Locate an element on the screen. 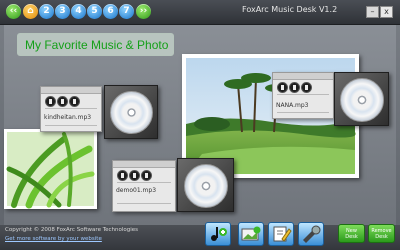 The image size is (400, 250). music-player-2: NANA.mp3 is located at coordinates (303, 95).